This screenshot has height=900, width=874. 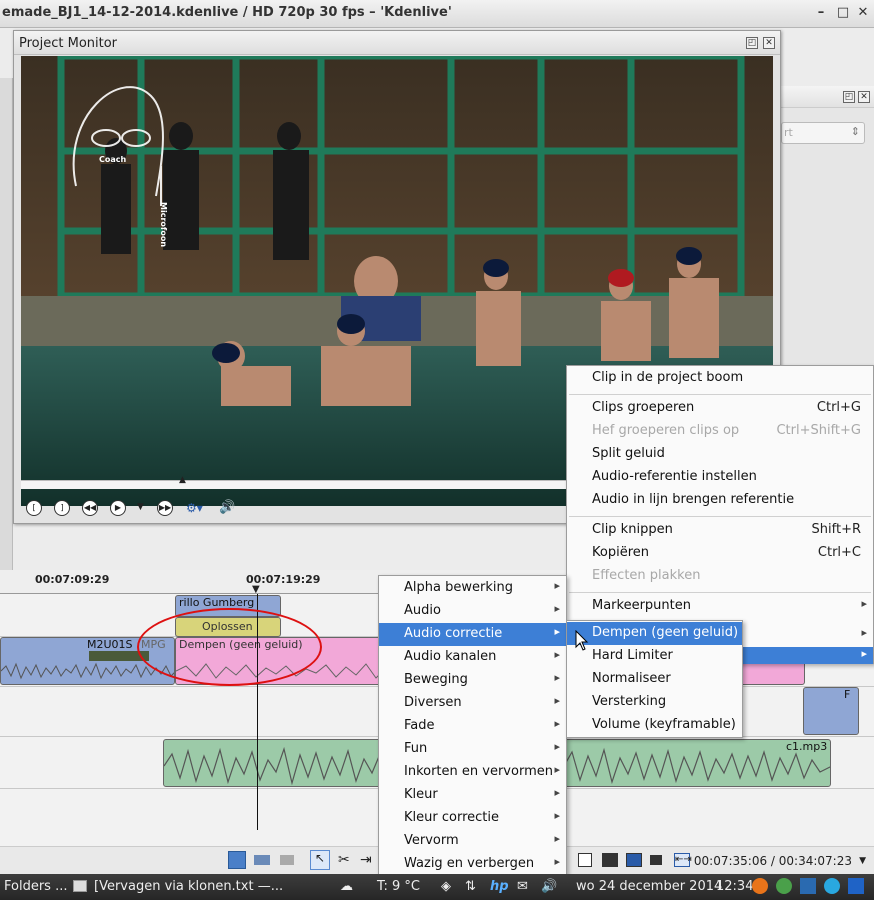 I want to click on razor-tool-icon: ✂, so click(x=344, y=860).